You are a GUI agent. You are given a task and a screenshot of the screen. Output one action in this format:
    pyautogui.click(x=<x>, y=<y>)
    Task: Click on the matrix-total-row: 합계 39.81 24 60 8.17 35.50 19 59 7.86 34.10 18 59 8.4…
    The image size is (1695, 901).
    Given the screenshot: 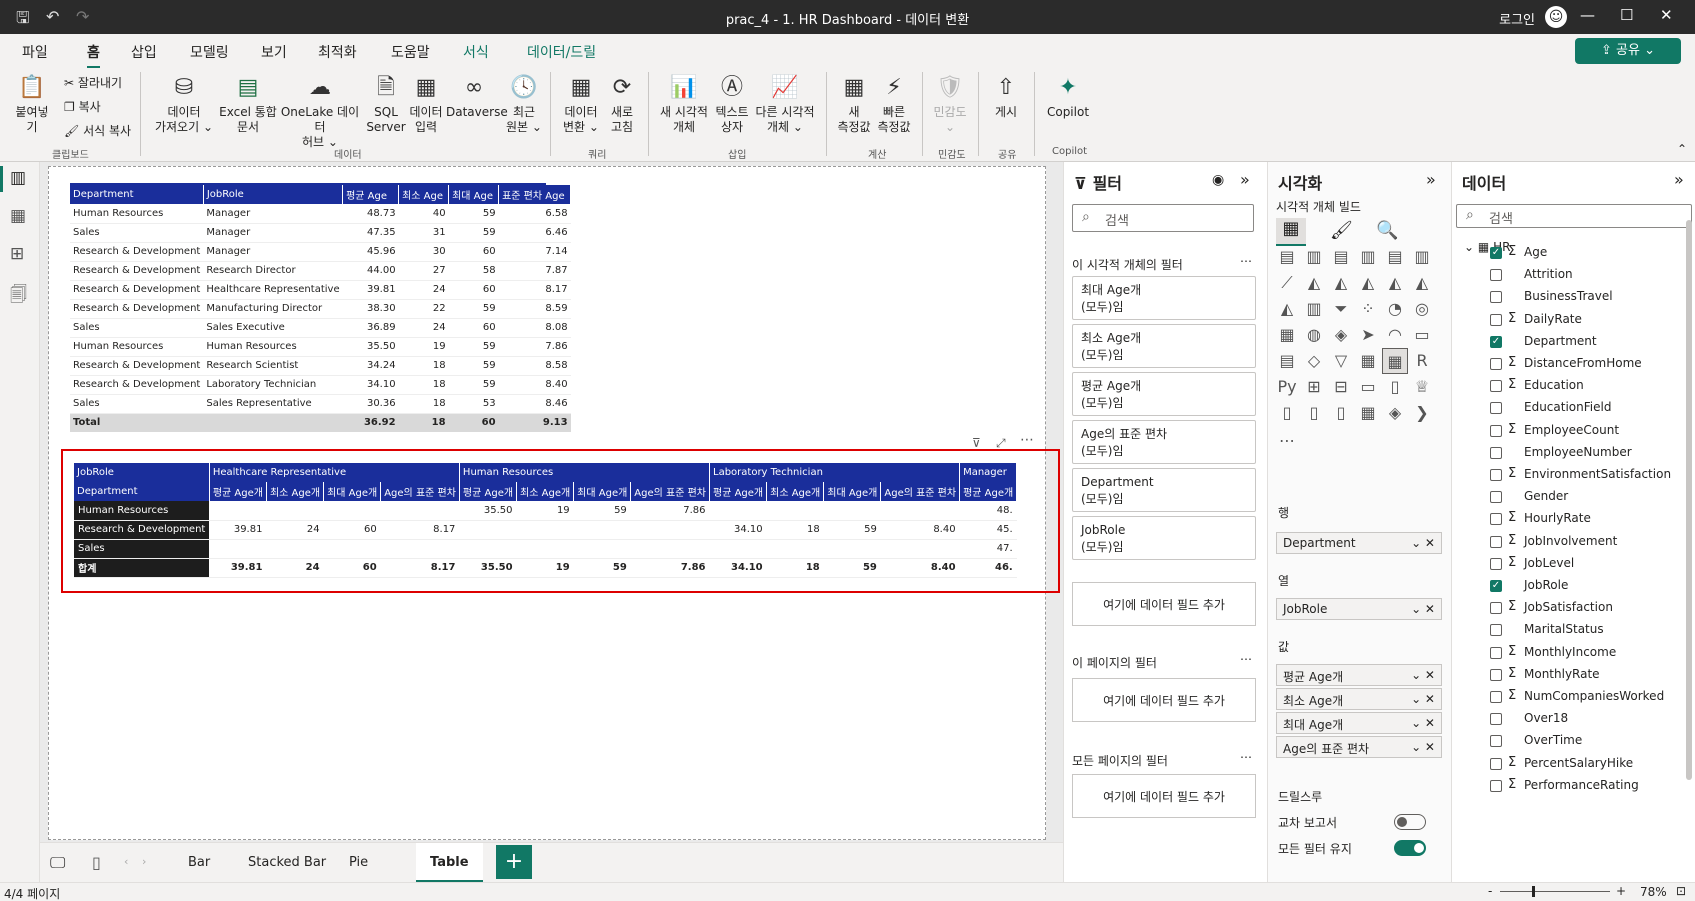 What is the action you would take?
    pyautogui.click(x=545, y=568)
    